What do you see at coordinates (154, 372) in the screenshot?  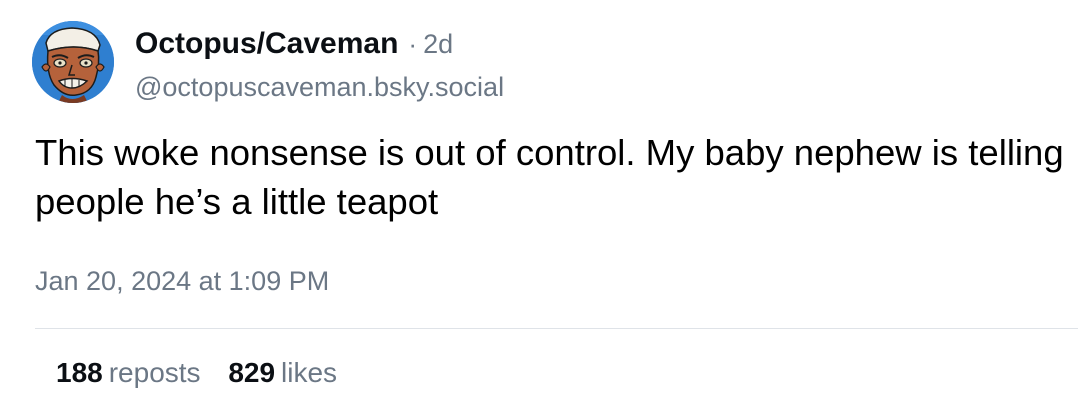 I see `reposts-label: reposts` at bounding box center [154, 372].